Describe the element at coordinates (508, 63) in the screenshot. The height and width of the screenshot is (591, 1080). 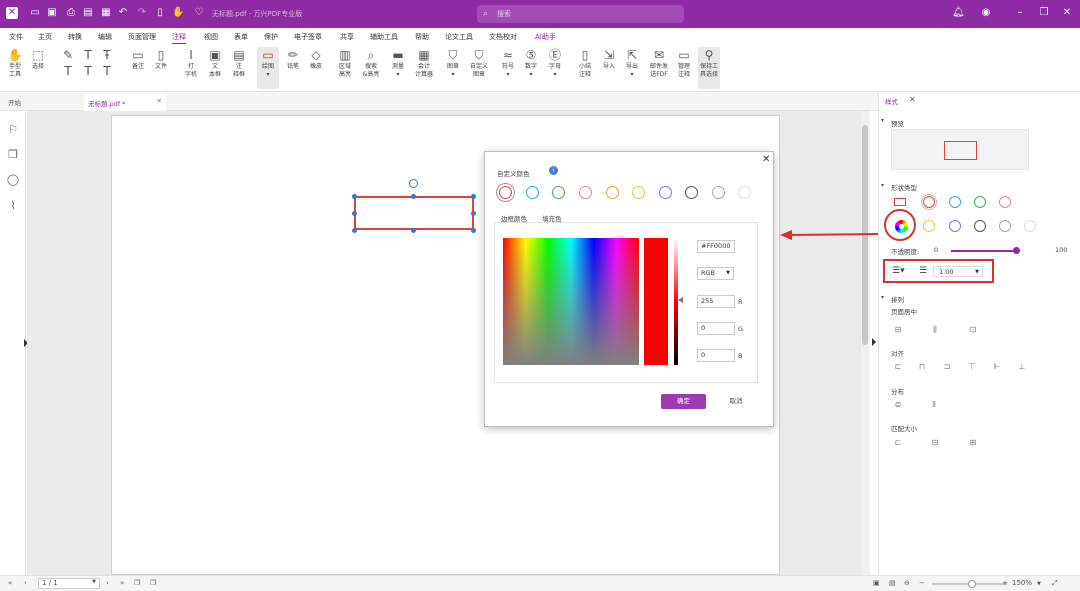
I see `symbol-button: ≈ 符号 ▾` at that location.